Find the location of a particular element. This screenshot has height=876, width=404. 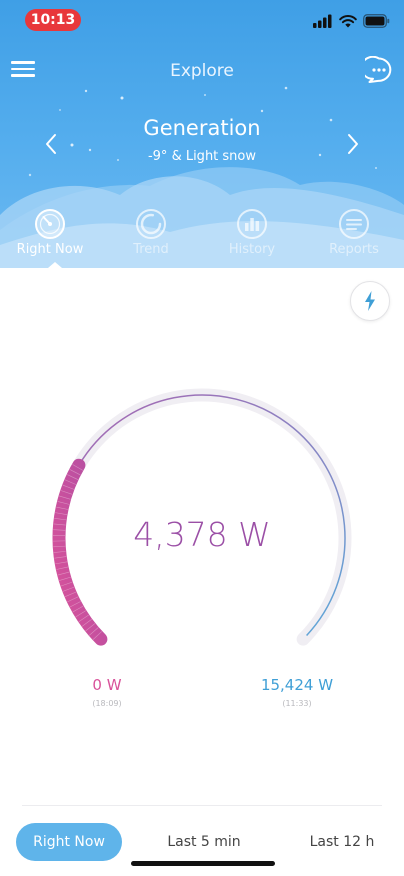

tab-reports: Reports is located at coordinates (354, 236).